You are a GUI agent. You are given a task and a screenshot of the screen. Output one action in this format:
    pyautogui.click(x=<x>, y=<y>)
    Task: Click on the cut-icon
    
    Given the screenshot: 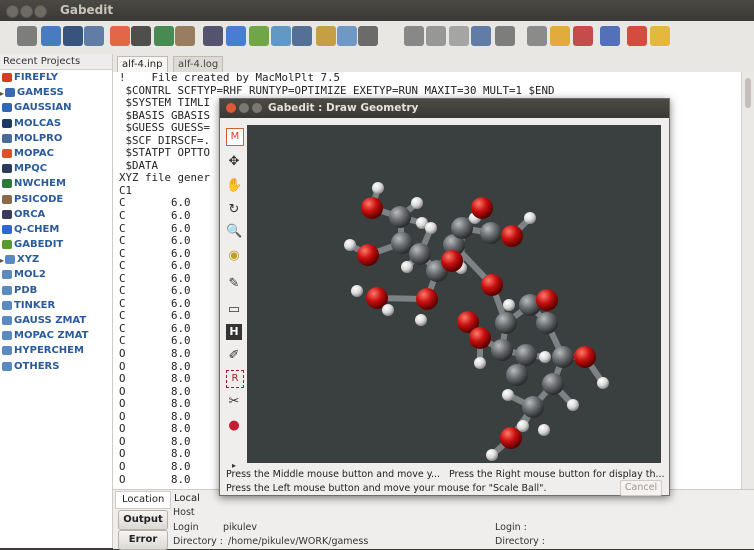 What is the action you would take?
    pyautogui.click(x=414, y=36)
    